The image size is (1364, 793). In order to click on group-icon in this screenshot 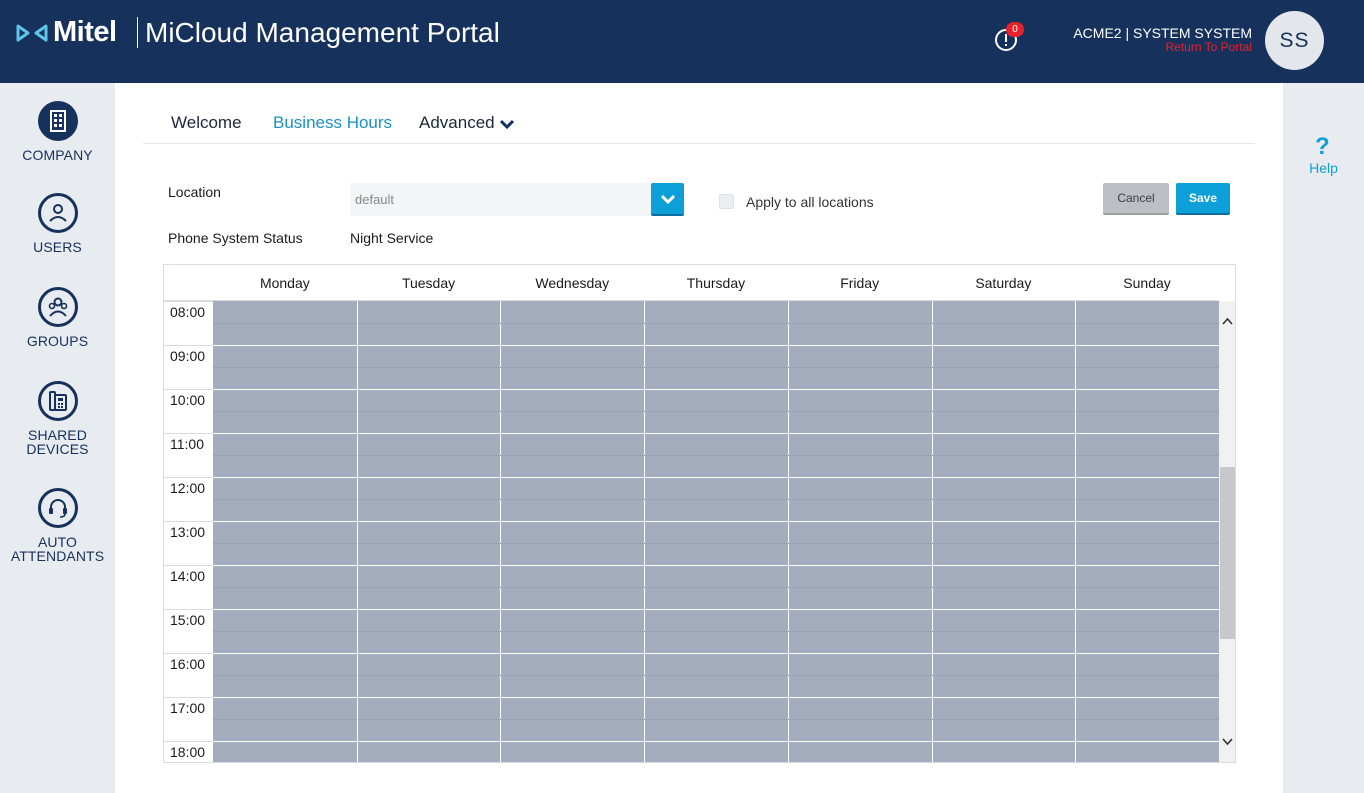, I will do `click(57, 307)`.